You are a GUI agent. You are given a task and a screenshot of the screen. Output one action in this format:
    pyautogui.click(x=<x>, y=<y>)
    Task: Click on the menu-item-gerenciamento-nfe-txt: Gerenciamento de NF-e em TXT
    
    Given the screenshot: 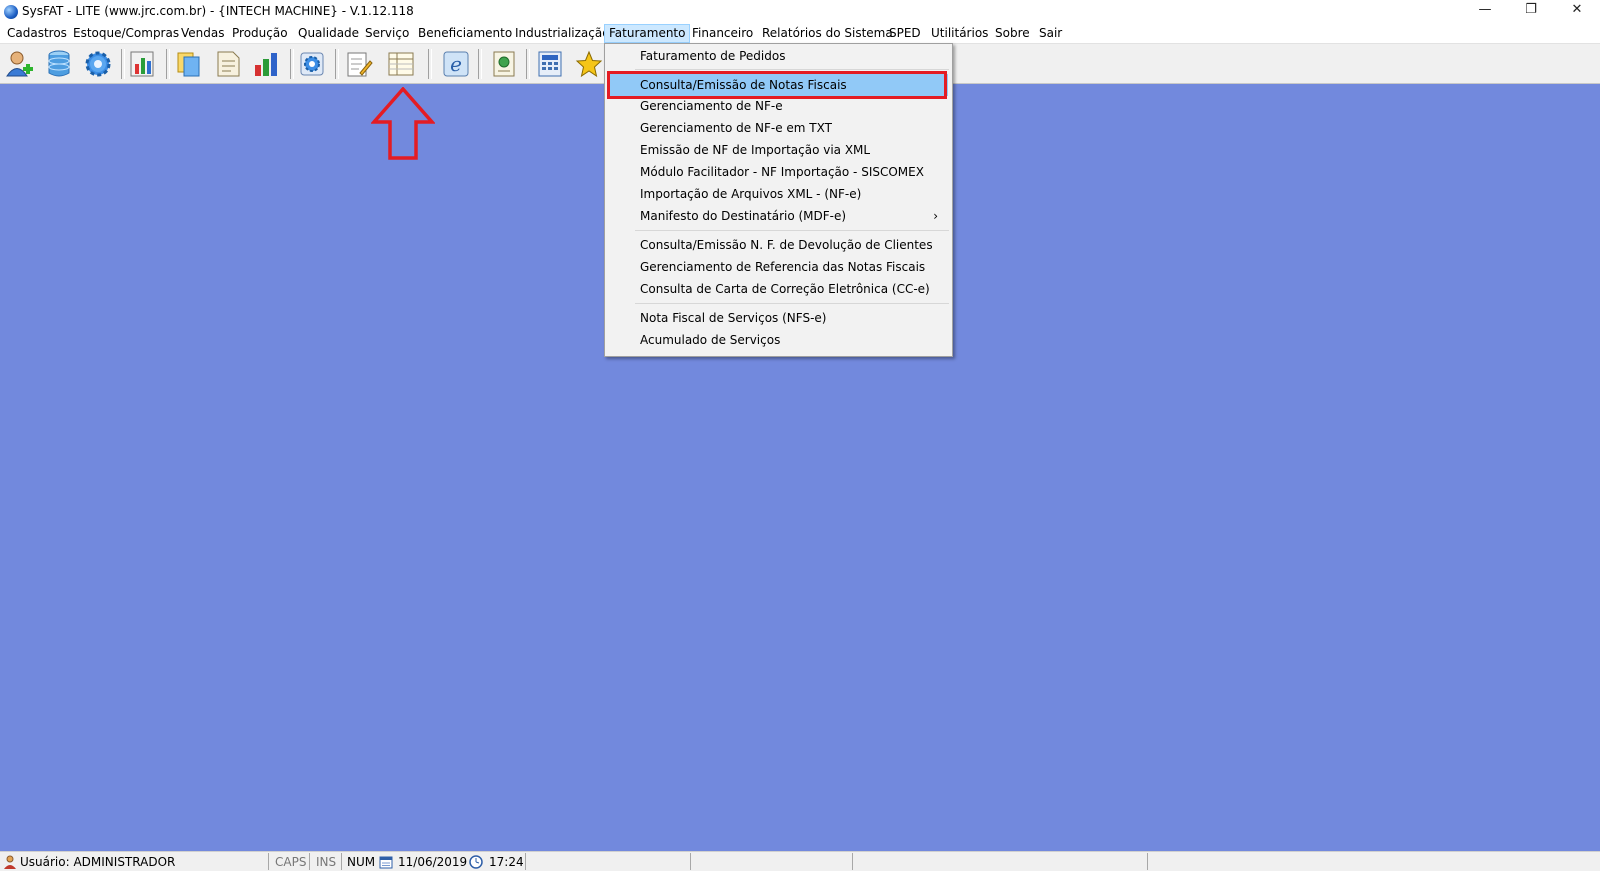 What is the action you would take?
    pyautogui.click(x=777, y=128)
    